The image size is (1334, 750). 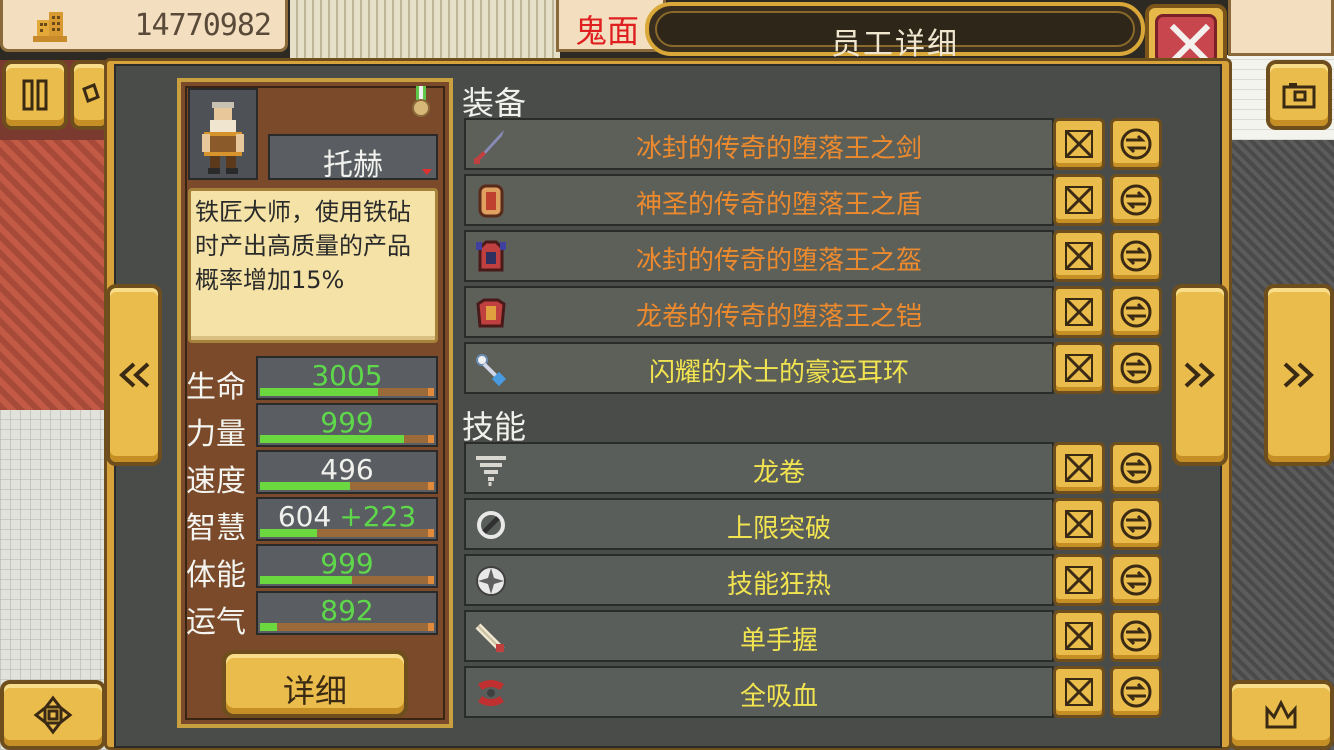 I want to click on skill-row: 单手握, so click(x=759, y=636).